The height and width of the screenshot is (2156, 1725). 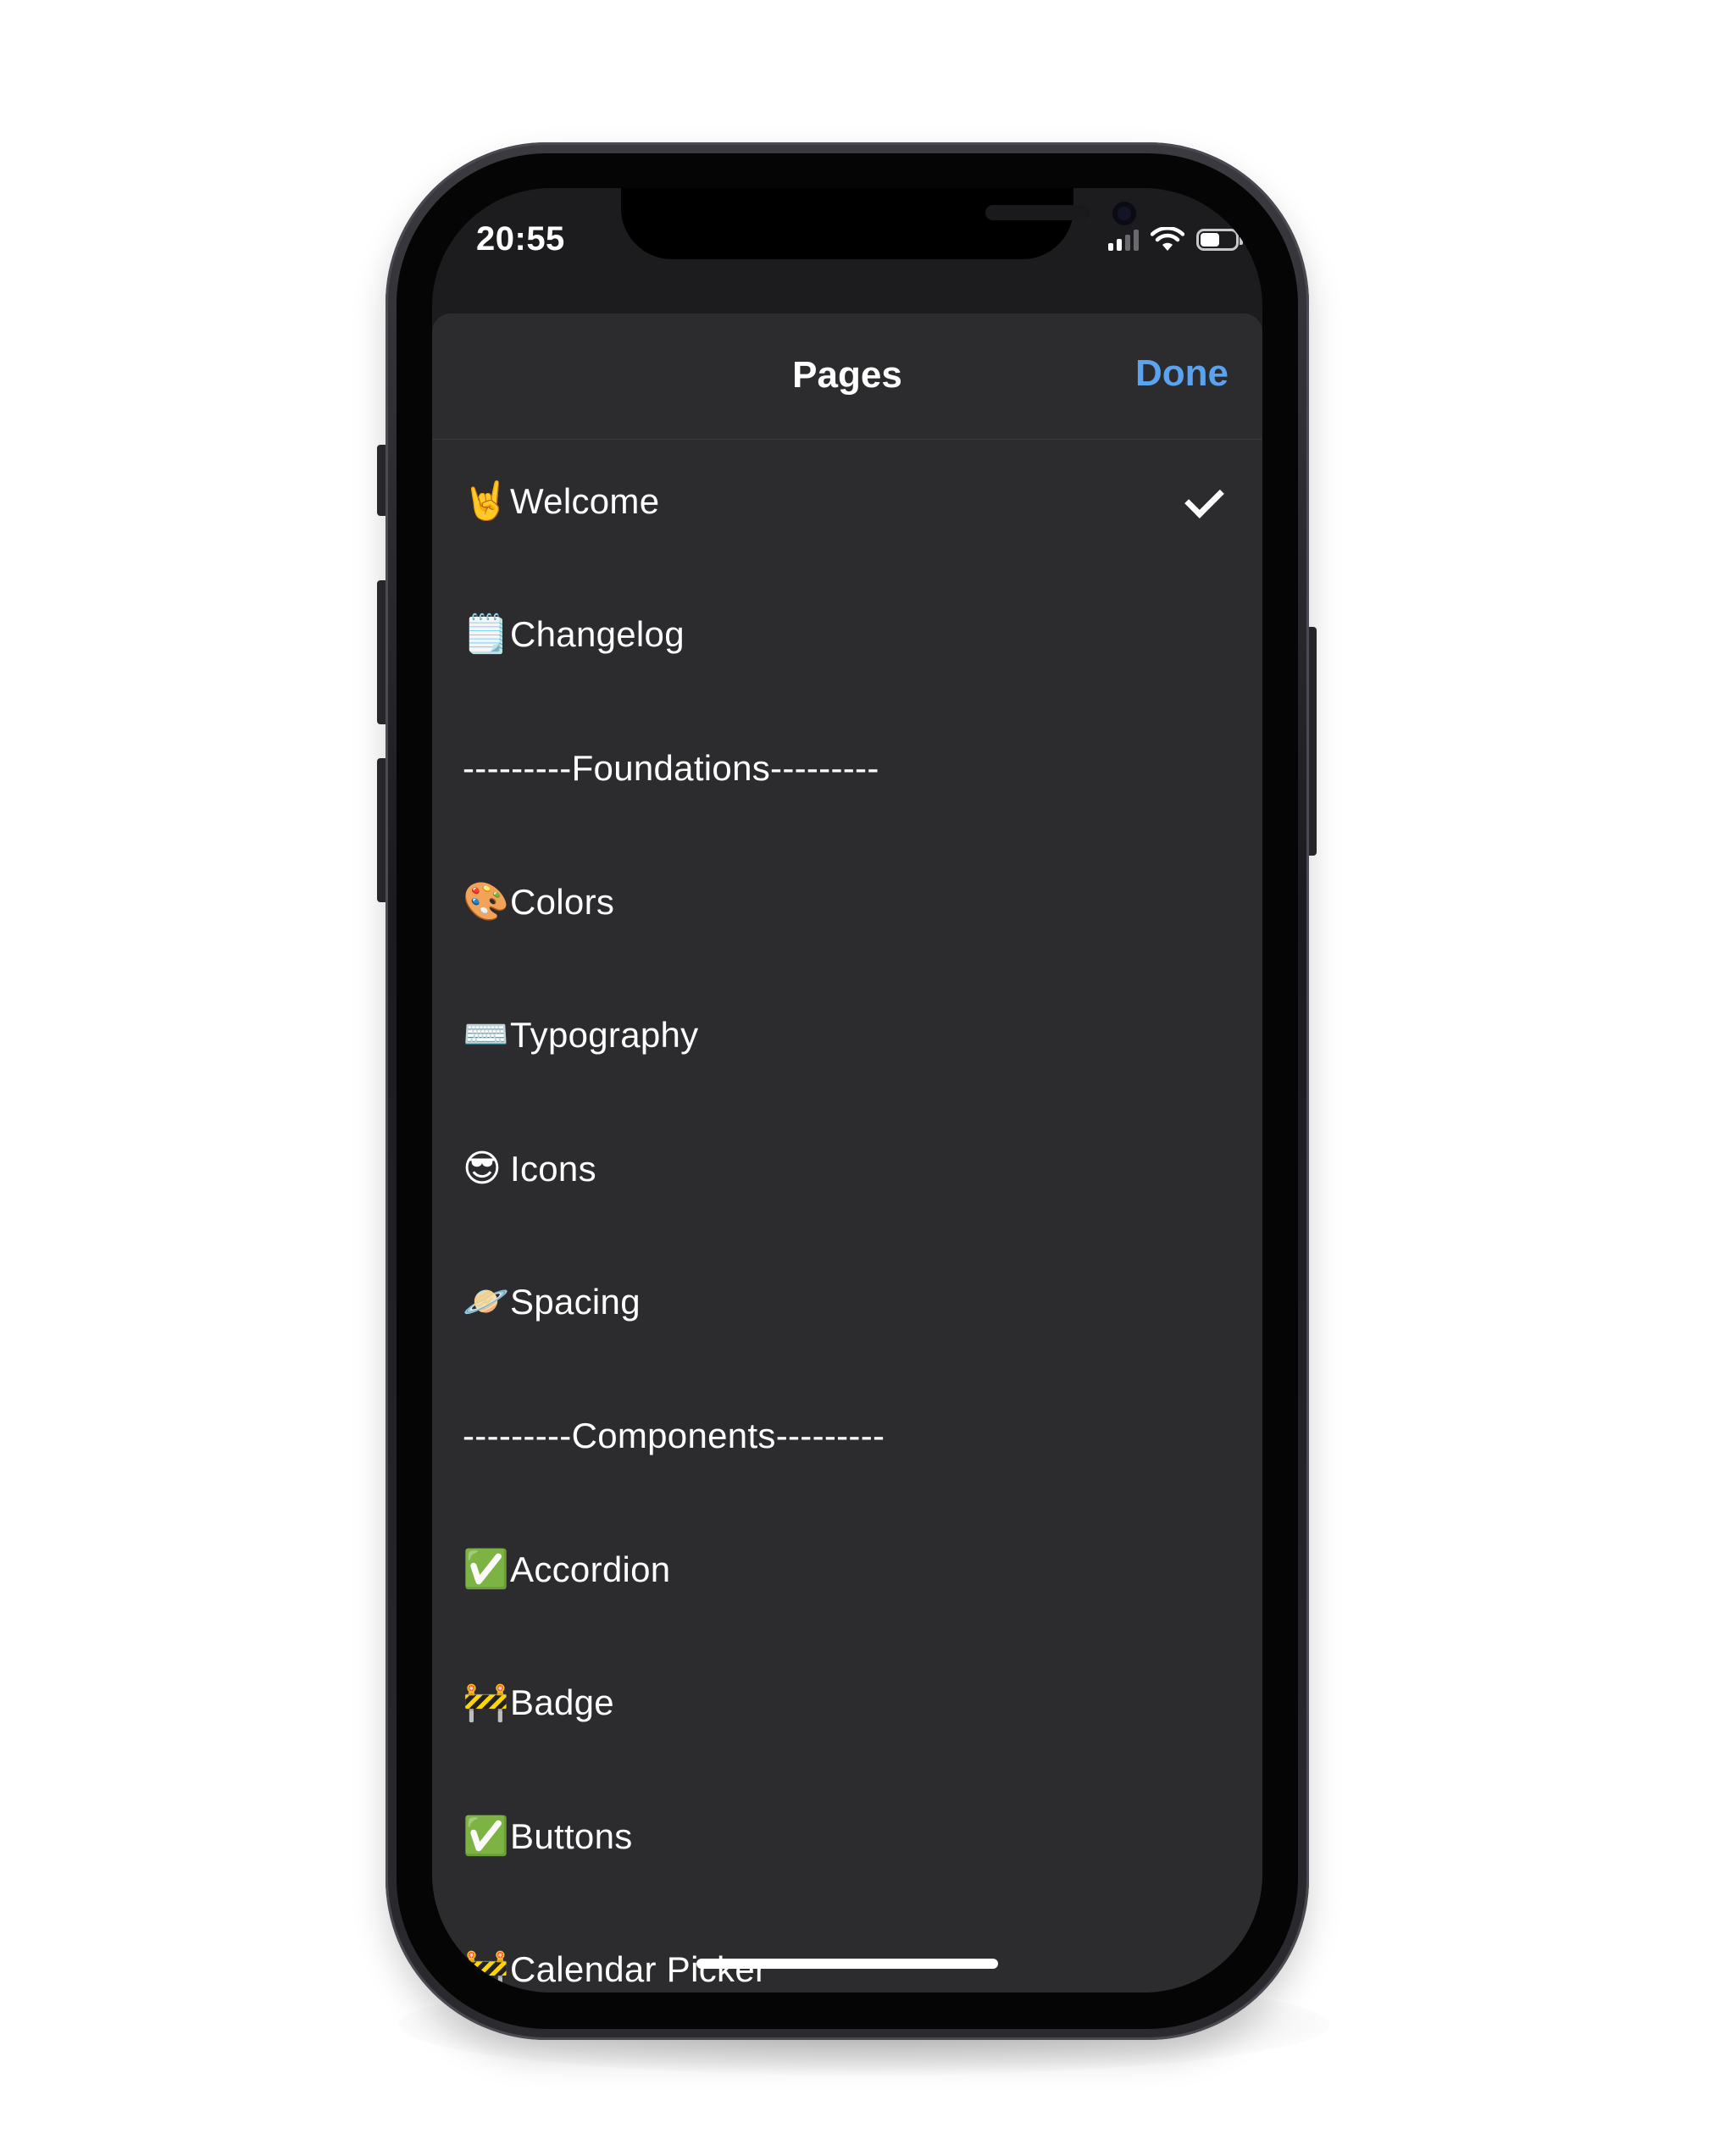 What do you see at coordinates (486, 1302) in the screenshot?
I see `page-emoji-icon: 🪐` at bounding box center [486, 1302].